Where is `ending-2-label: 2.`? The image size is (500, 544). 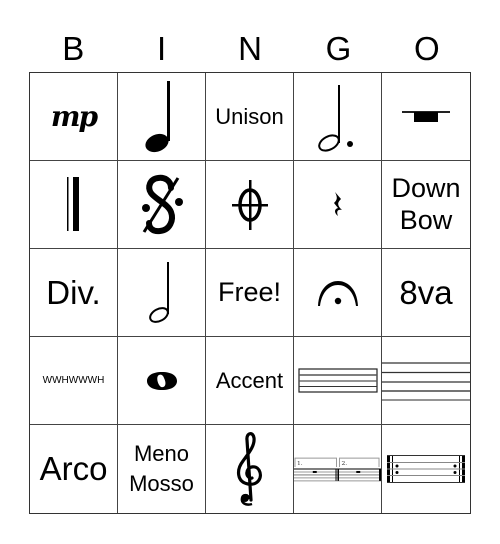
ending-2-label: 2. is located at coordinates (344, 463).